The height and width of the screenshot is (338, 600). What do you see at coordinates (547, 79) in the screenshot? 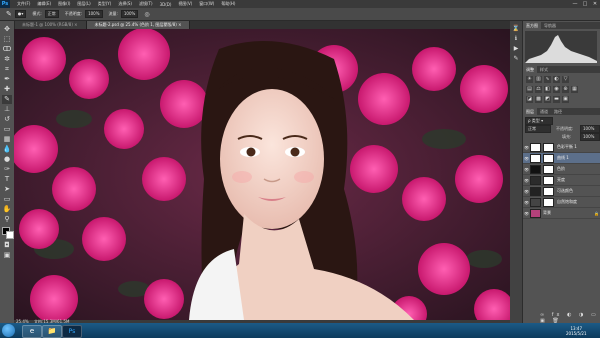
I see `curves-icon: ∿` at bounding box center [547, 79].